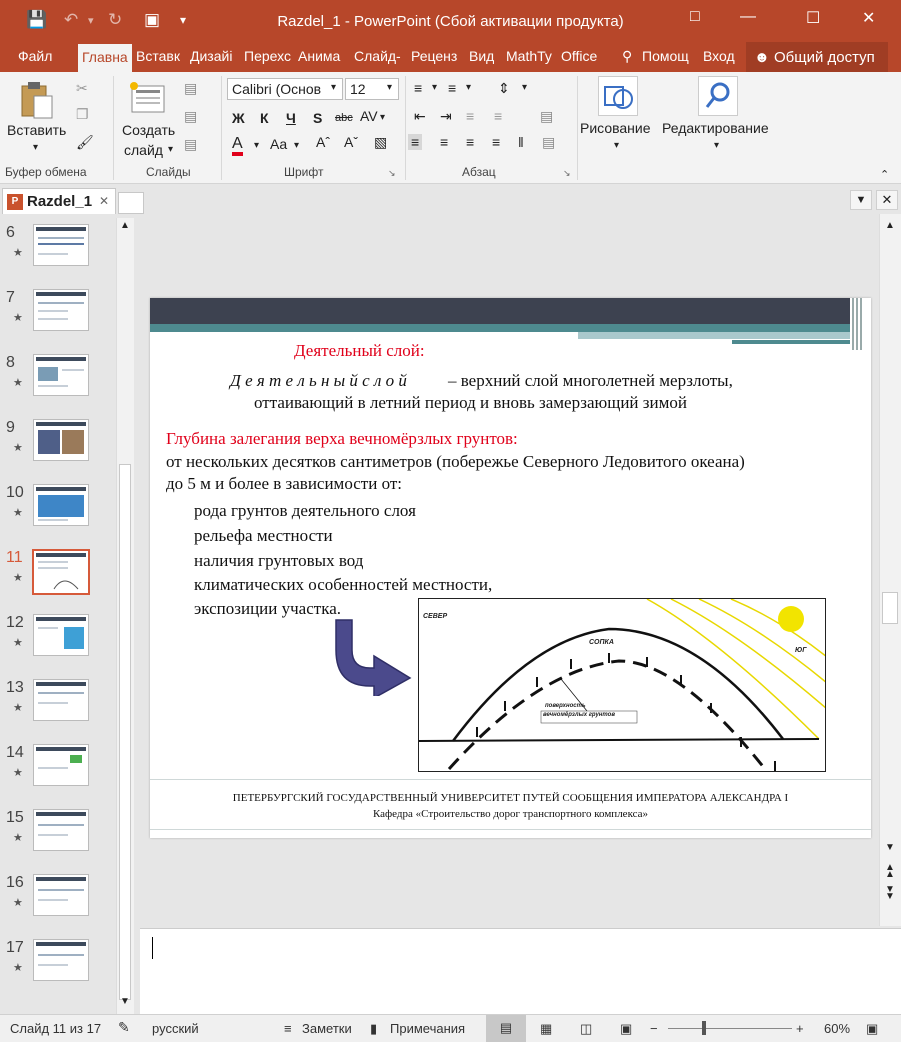  Describe the element at coordinates (884, 174) in the screenshot. I see `collapse-ribbon-icon: ⌃` at that location.